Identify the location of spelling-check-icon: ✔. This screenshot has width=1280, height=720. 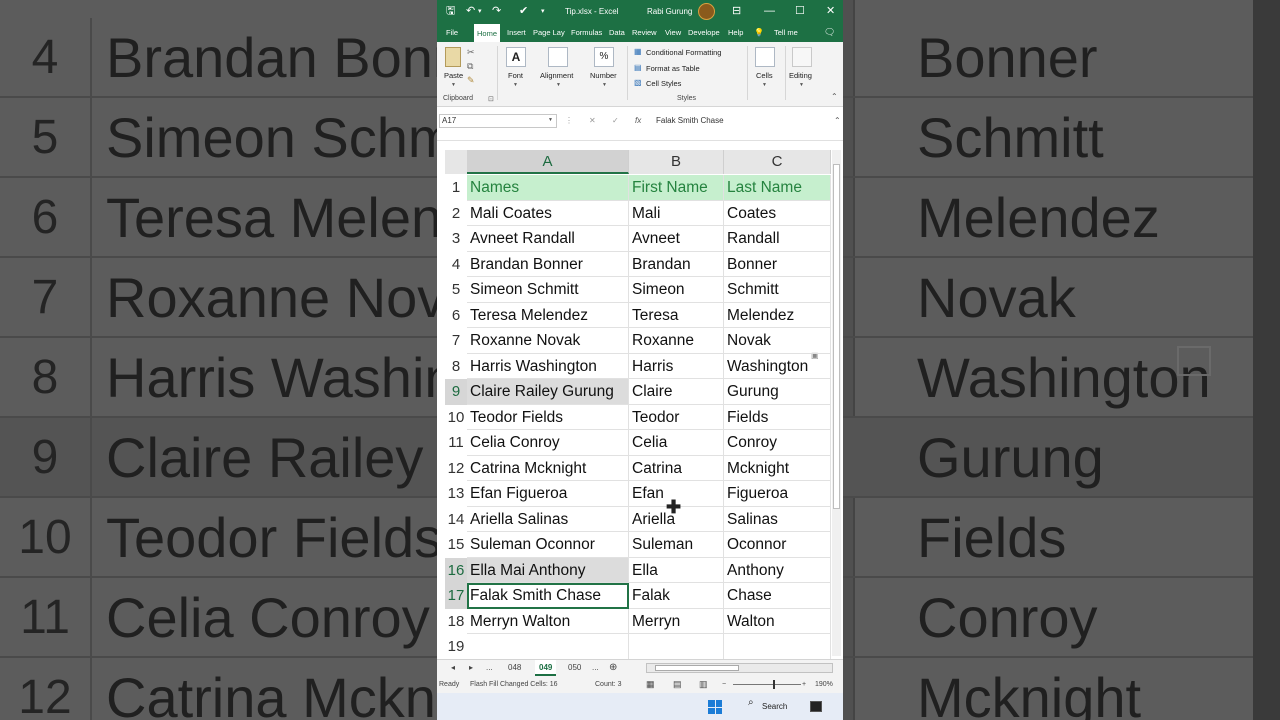
(523, 11).